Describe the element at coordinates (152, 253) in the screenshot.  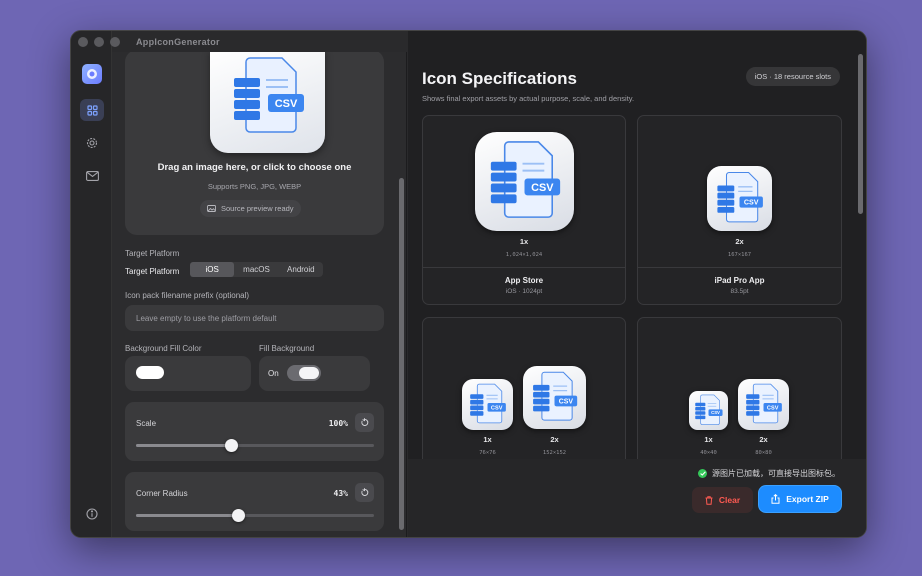
I see `platform-section-label: Target Platform` at that location.